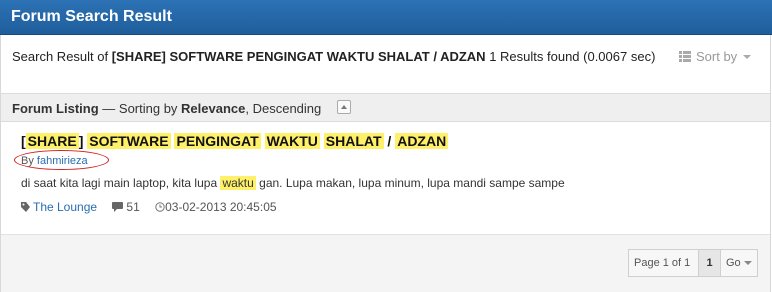 The width and height of the screenshot is (772, 292). What do you see at coordinates (389, 141) in the screenshot?
I see `title-slash: /` at bounding box center [389, 141].